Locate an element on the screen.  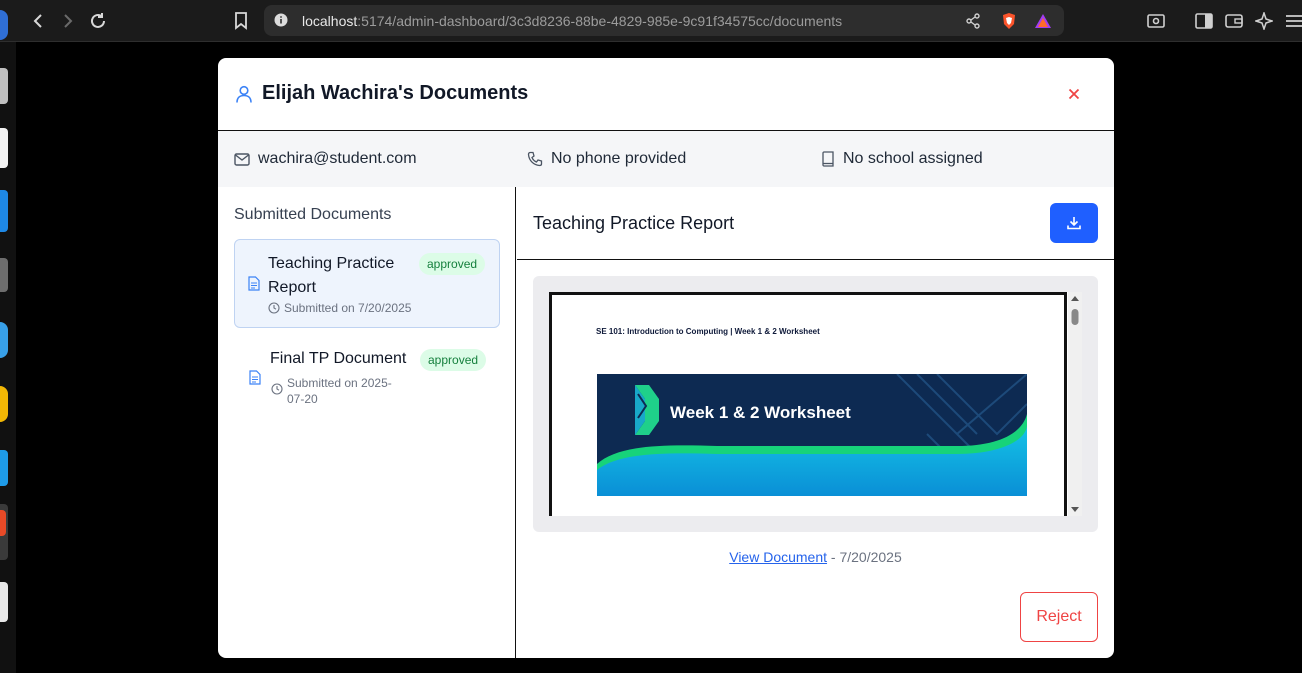
document-name: Final TP Document is located at coordinates (338, 358).